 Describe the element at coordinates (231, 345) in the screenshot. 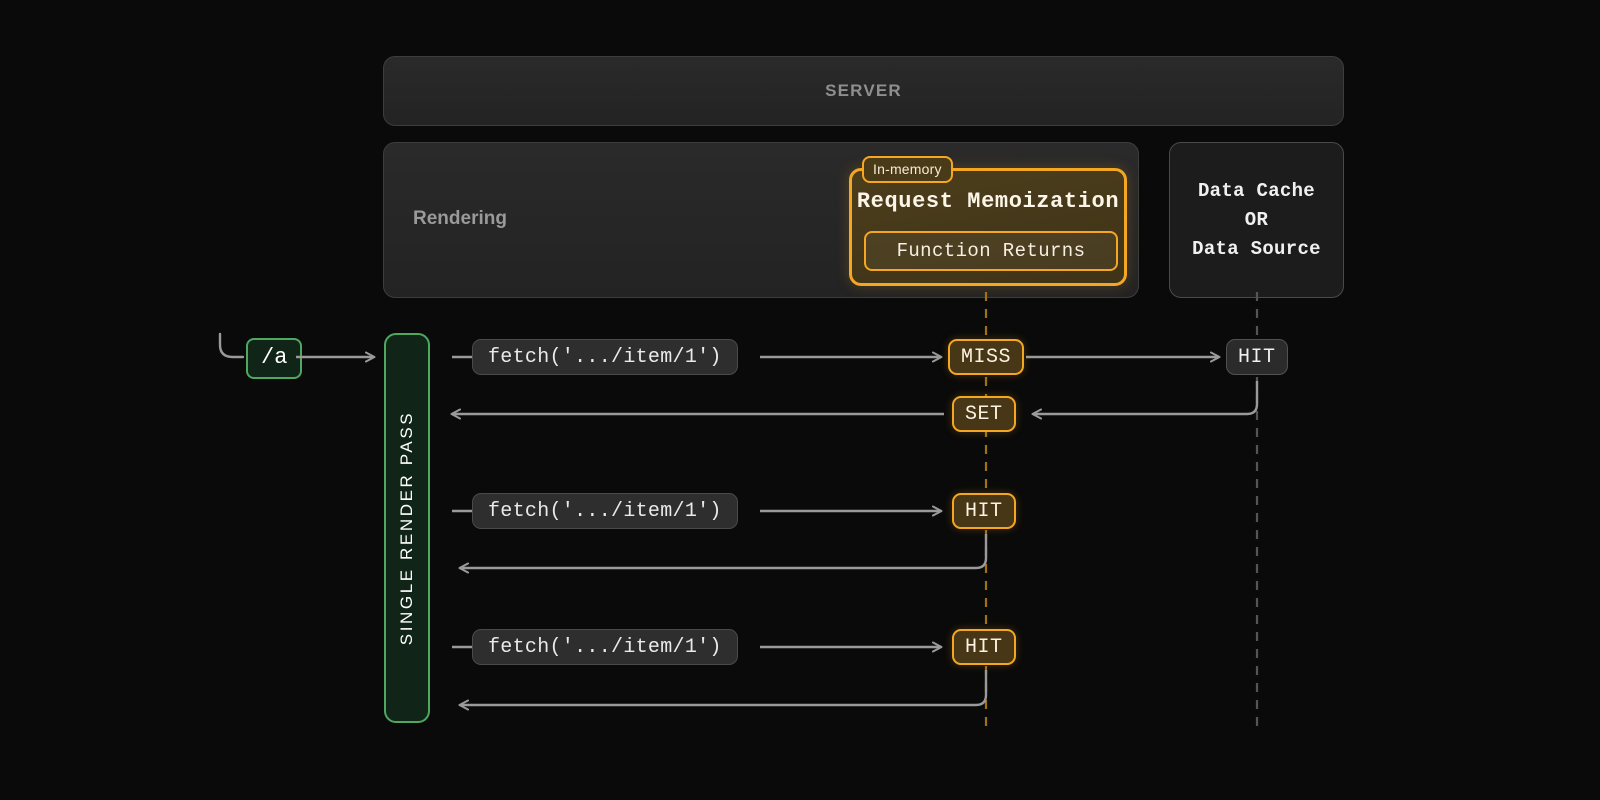

I see `entry-curve` at that location.